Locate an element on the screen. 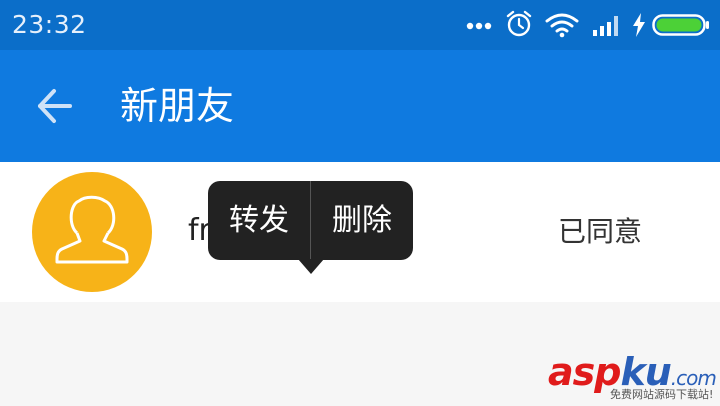  battery-icon is located at coordinates (680, 25).